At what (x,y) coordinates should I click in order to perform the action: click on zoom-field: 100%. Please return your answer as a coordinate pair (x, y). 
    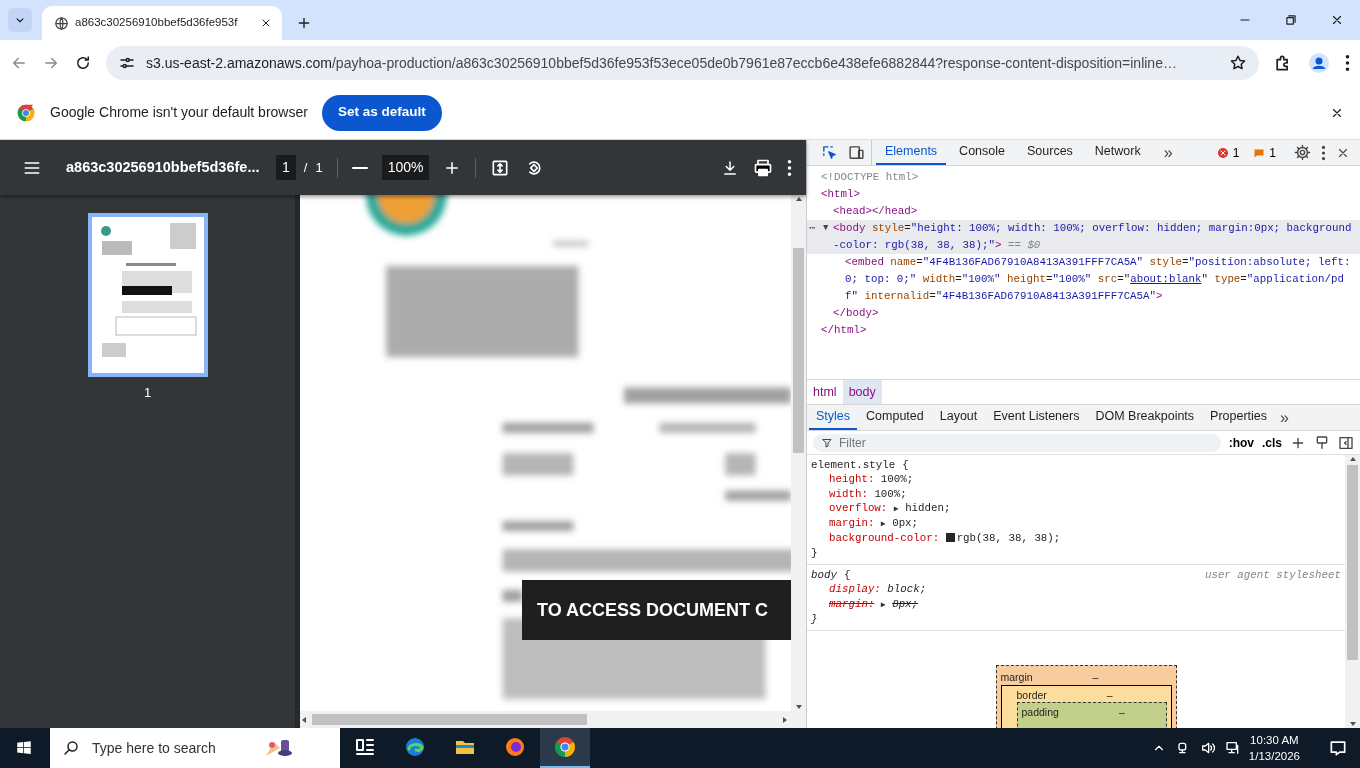
    Looking at the image, I should click on (405, 167).